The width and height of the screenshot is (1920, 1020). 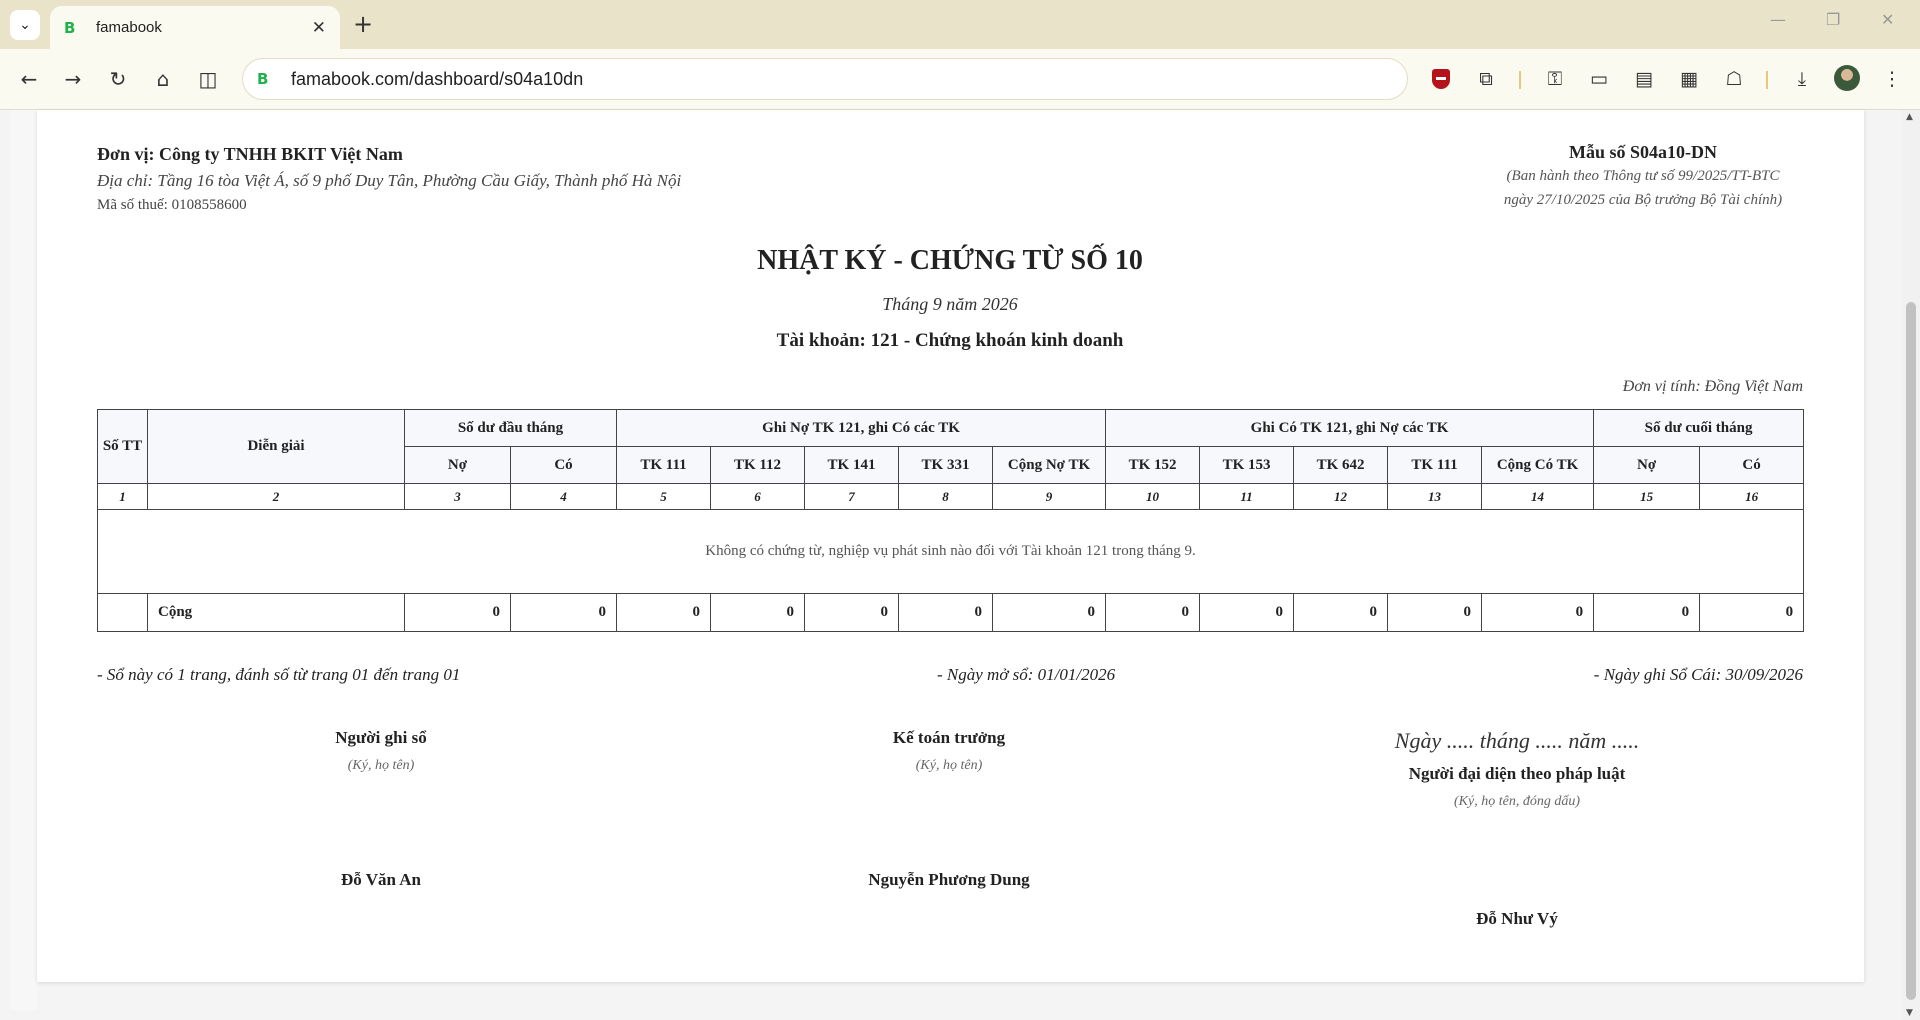 I want to click on column-index: 15, so click(x=1647, y=496).